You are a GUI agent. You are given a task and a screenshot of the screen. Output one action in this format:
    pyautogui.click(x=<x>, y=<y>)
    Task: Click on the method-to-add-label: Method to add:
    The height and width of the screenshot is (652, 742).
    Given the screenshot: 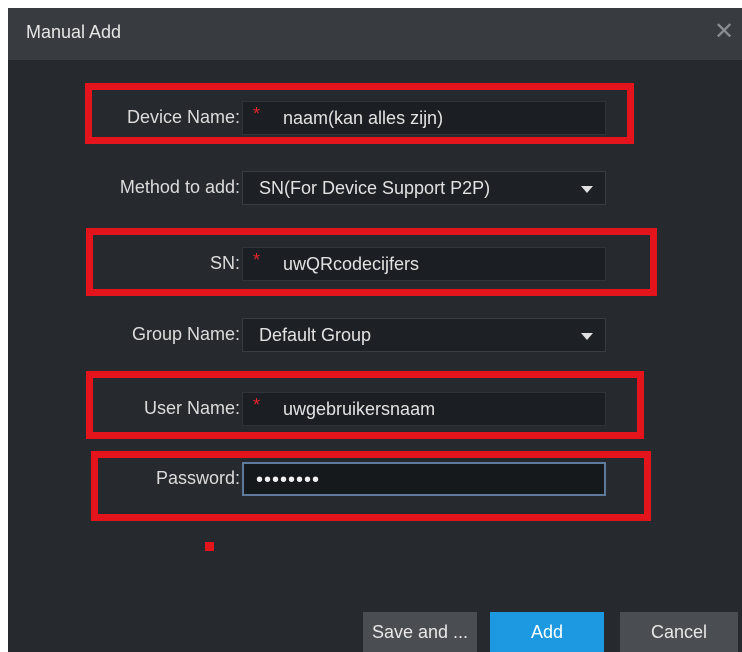 What is the action you would take?
    pyautogui.click(x=179, y=187)
    